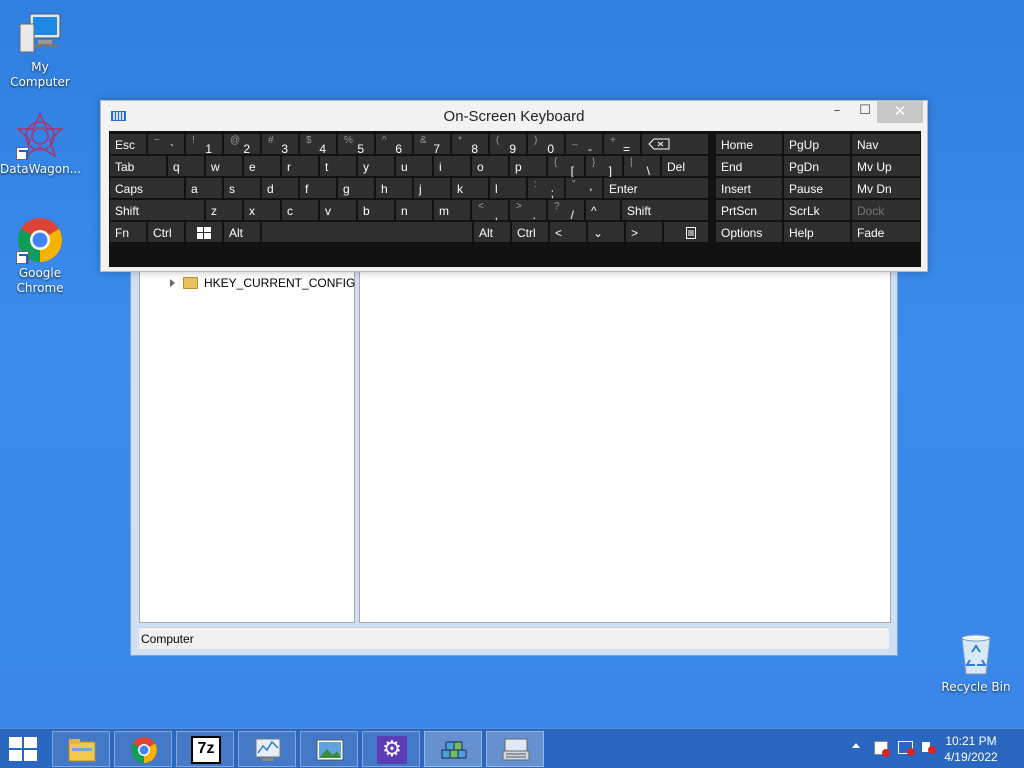 The image size is (1024, 768). Describe the element at coordinates (143, 749) in the screenshot. I see `taskbar-chrome` at that location.